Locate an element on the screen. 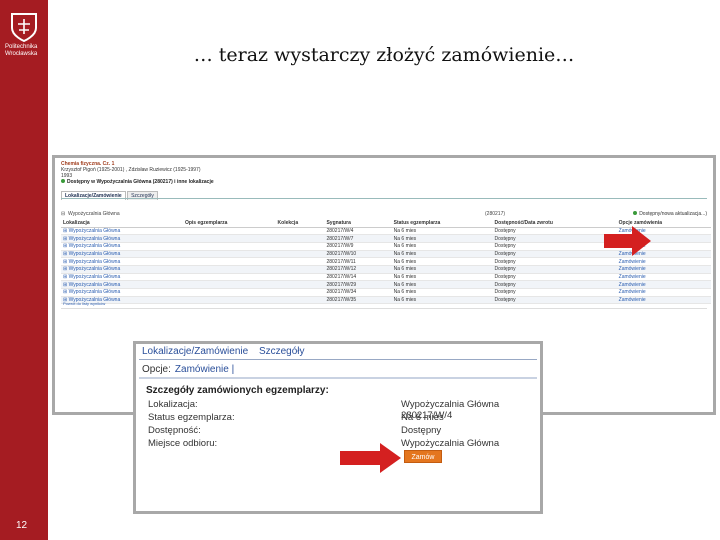  order-button: Zamów is located at coordinates (423, 456).